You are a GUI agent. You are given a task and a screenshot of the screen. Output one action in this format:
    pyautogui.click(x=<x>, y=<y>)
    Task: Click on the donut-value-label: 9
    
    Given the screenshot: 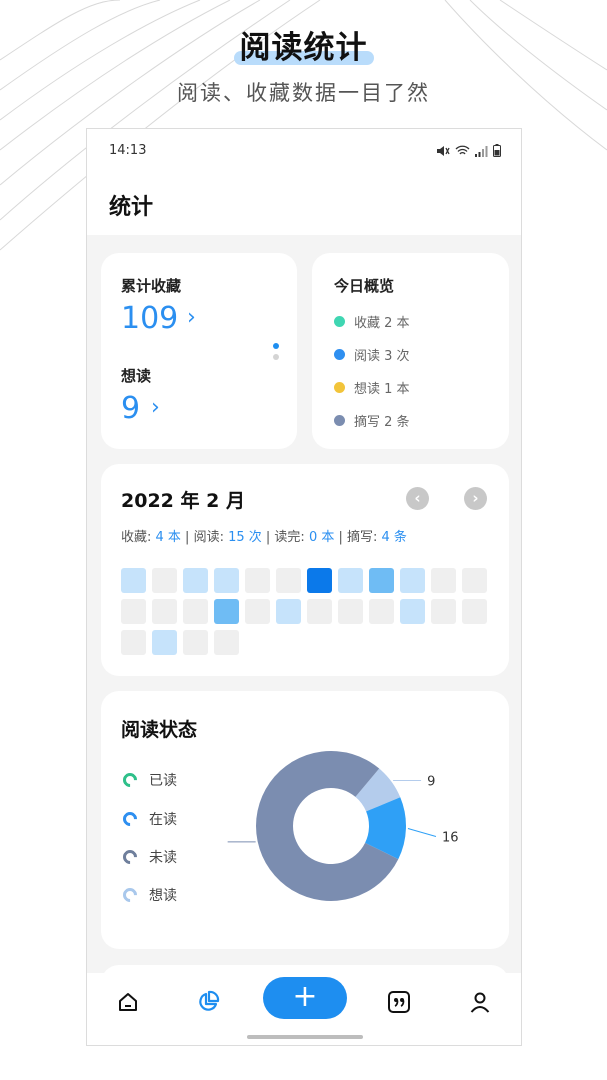 What is the action you would take?
    pyautogui.click(x=431, y=781)
    